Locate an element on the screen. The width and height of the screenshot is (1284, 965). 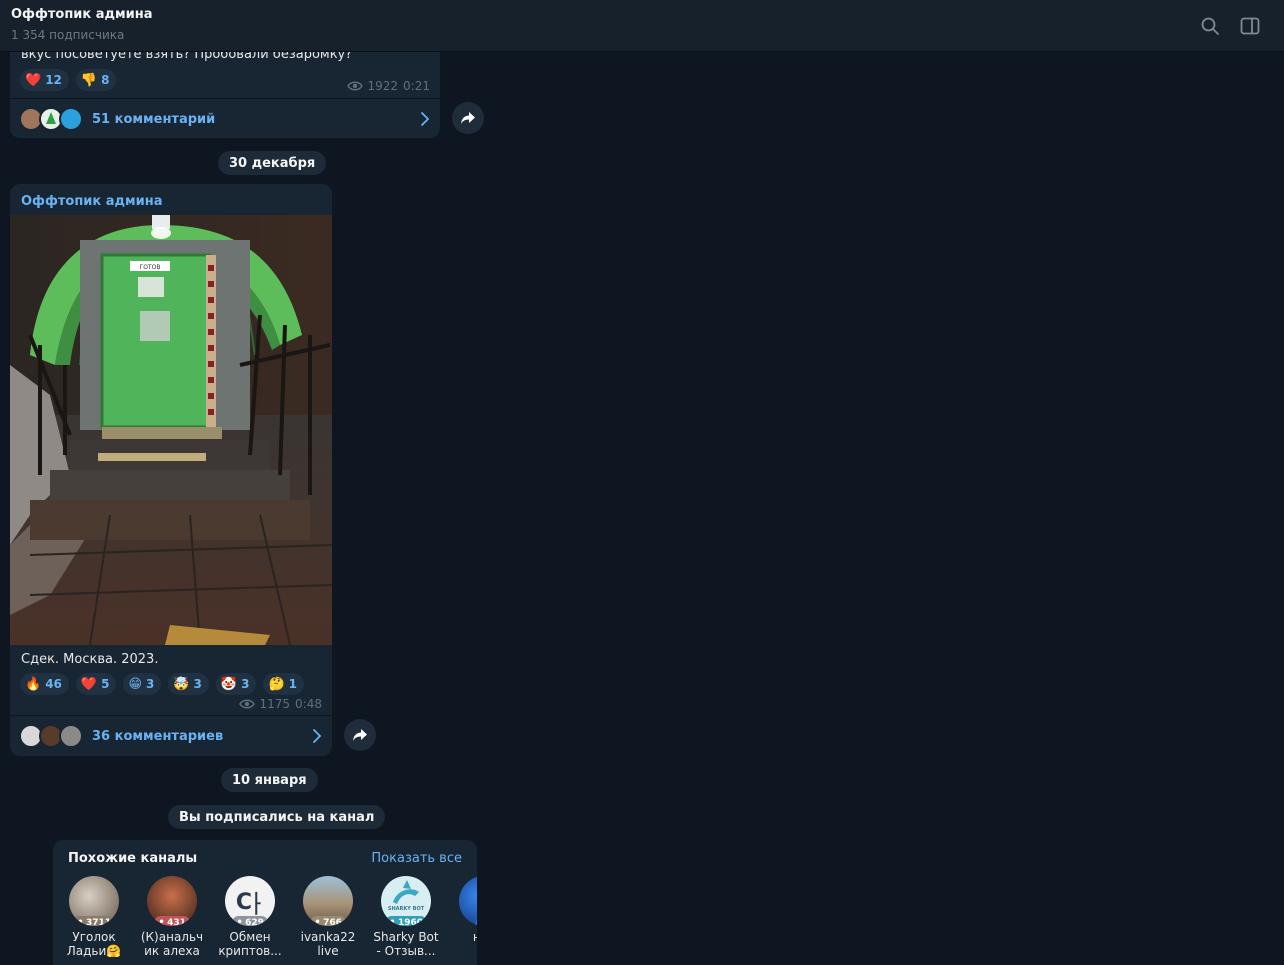
date-separator: 30 декабря is located at coordinates (272, 163).